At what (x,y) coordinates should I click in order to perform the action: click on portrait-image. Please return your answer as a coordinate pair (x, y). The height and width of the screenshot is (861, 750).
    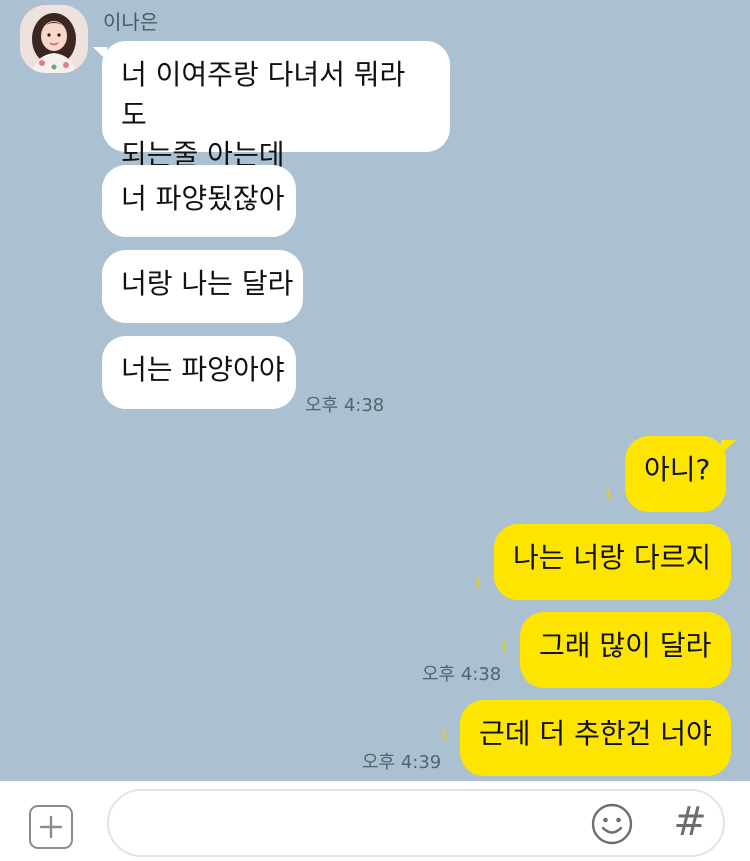
    Looking at the image, I should click on (54, 39).